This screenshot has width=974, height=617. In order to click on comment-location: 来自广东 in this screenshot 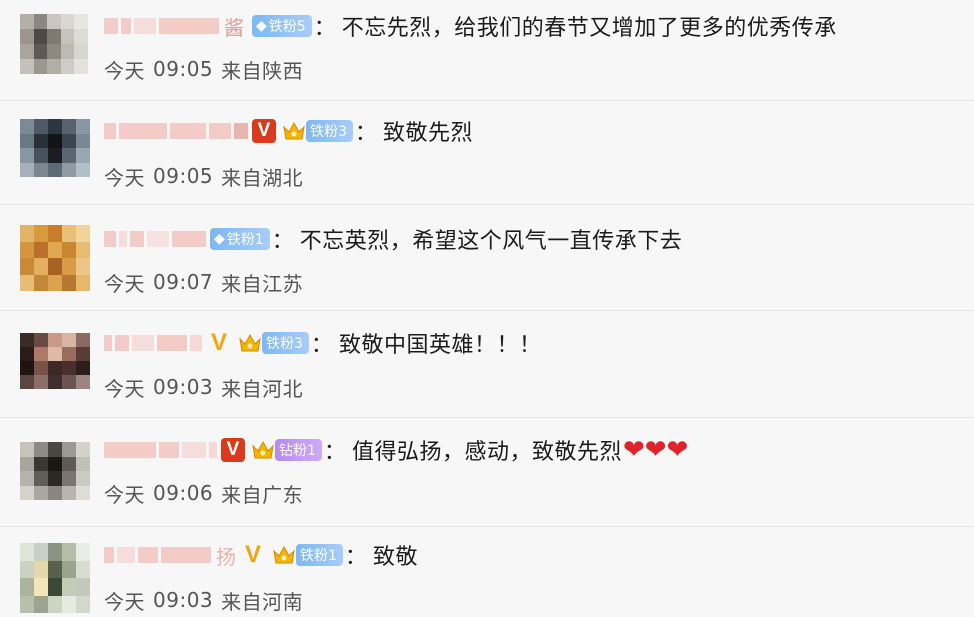, I will do `click(262, 494)`.